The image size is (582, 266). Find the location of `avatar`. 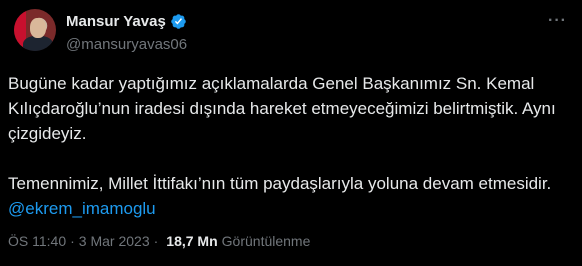

avatar is located at coordinates (35, 30).